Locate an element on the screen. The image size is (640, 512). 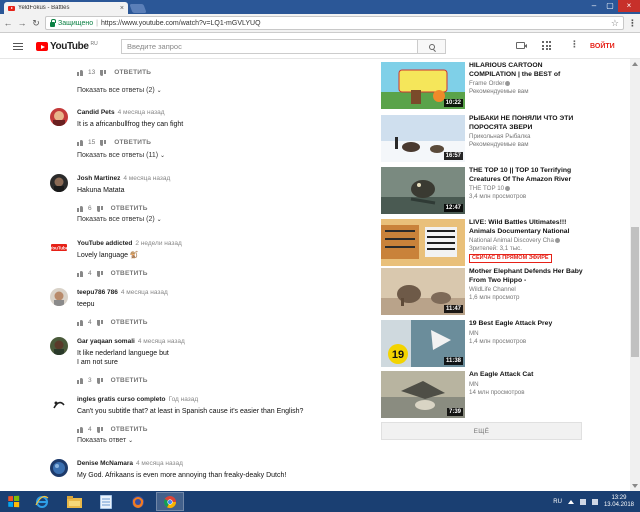
new-tab-button is located at coordinates (138, 8).